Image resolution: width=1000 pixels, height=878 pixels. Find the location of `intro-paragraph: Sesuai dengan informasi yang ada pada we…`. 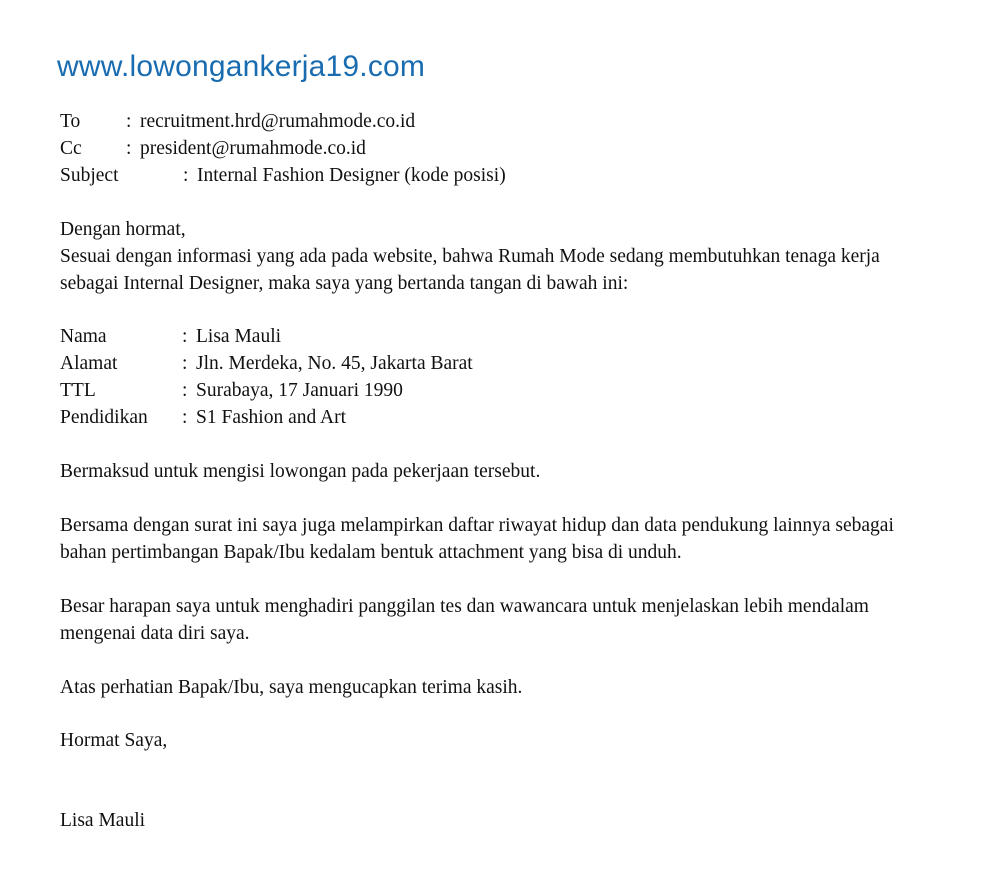

intro-paragraph: Sesuai dengan informasi yang ada pada we… is located at coordinates (470, 270).